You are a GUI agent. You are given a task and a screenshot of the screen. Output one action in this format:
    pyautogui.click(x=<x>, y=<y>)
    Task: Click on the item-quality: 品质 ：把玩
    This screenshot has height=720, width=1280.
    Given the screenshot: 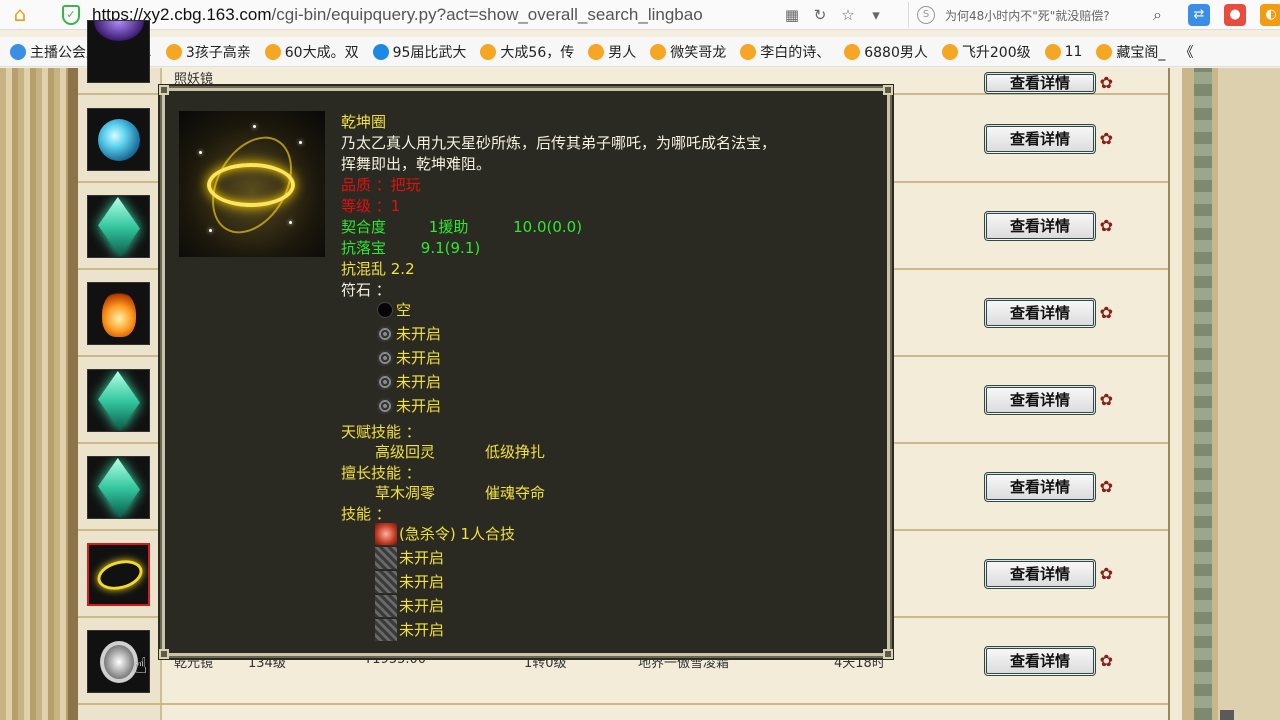 What is the action you would take?
    pyautogui.click(x=381, y=185)
    